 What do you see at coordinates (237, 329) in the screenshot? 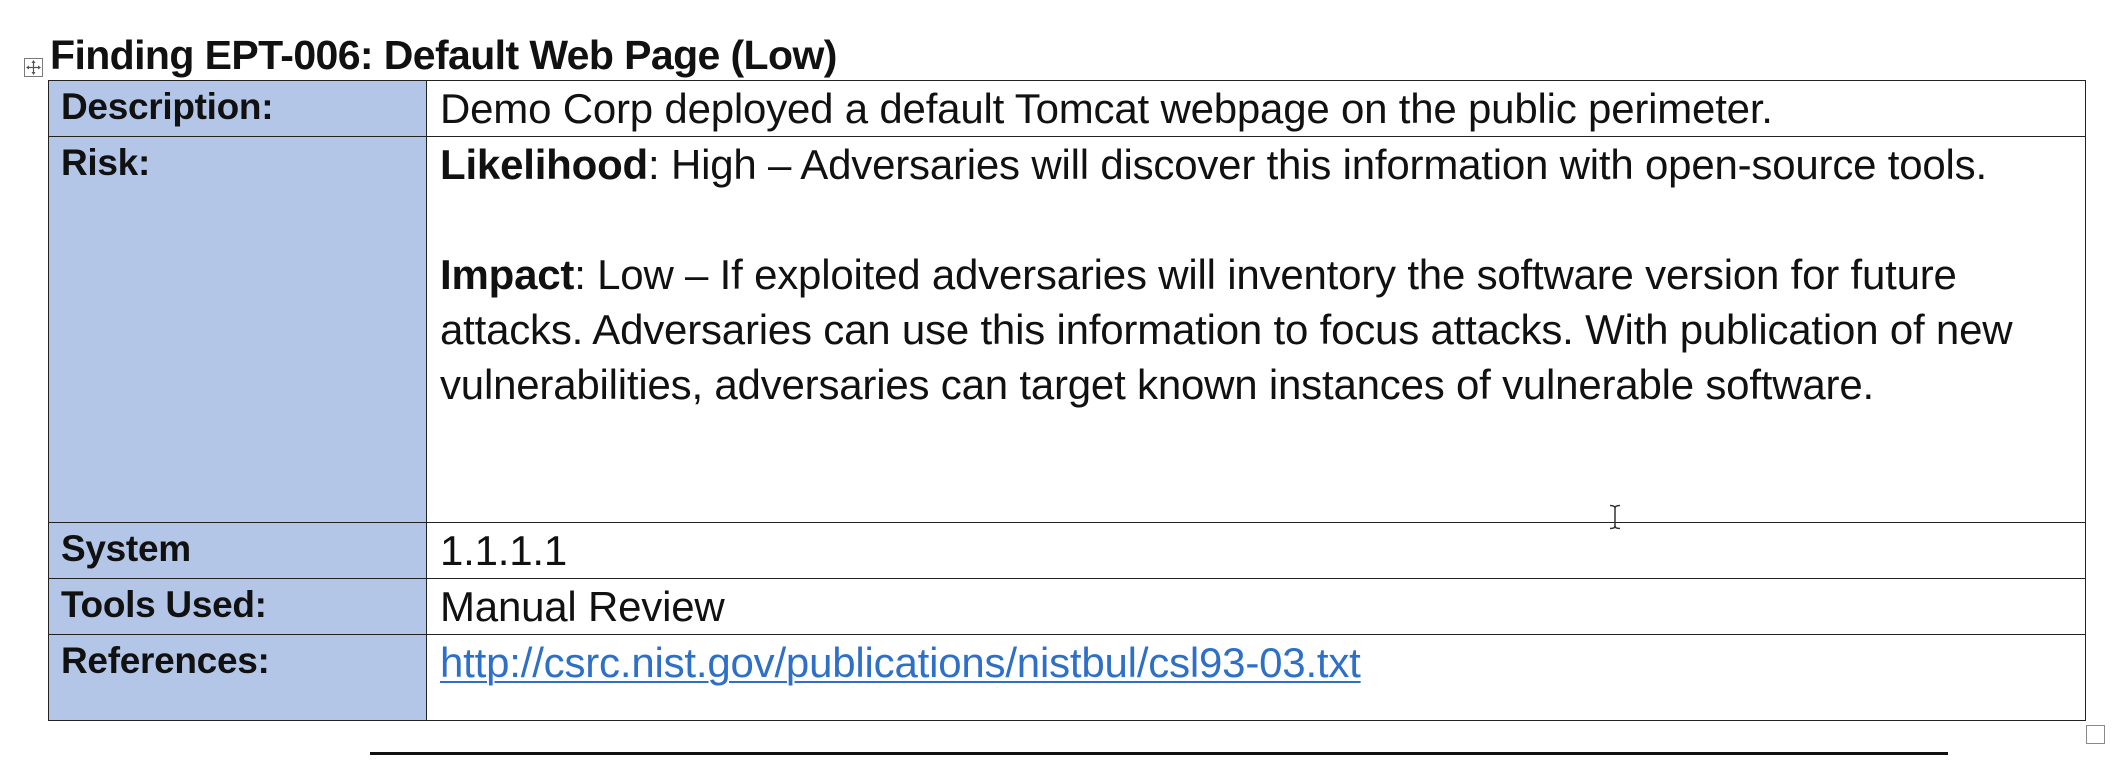
I see `risk-label: Risk:` at bounding box center [237, 329].